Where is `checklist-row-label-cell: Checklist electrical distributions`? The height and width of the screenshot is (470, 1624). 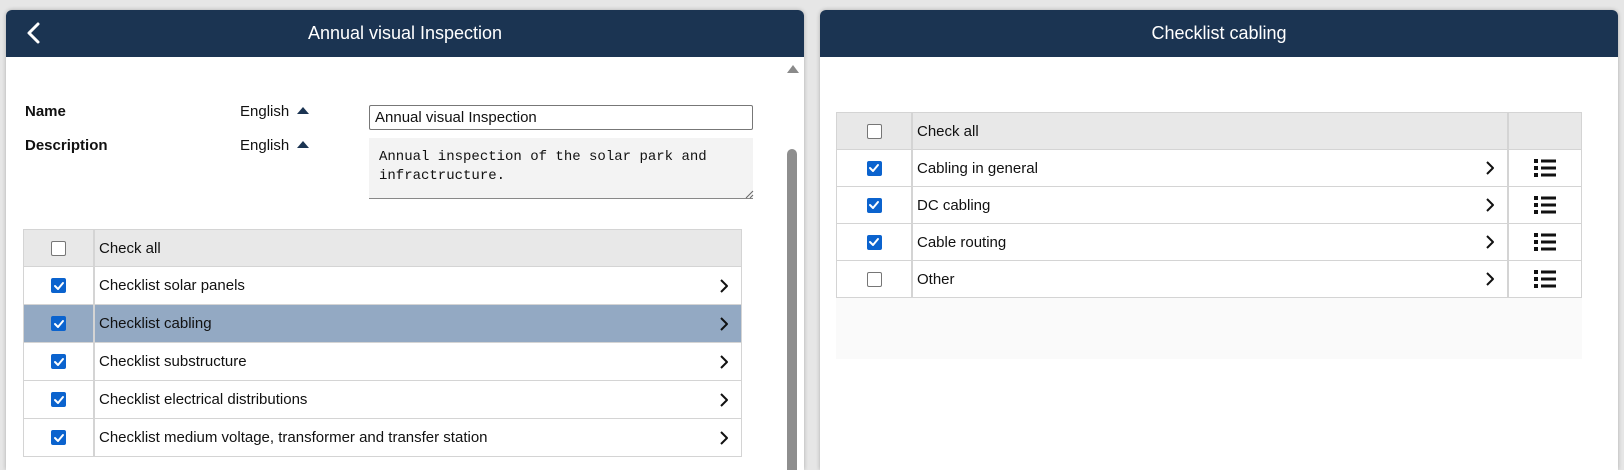 checklist-row-label-cell: Checklist electrical distributions is located at coordinates (418, 399).